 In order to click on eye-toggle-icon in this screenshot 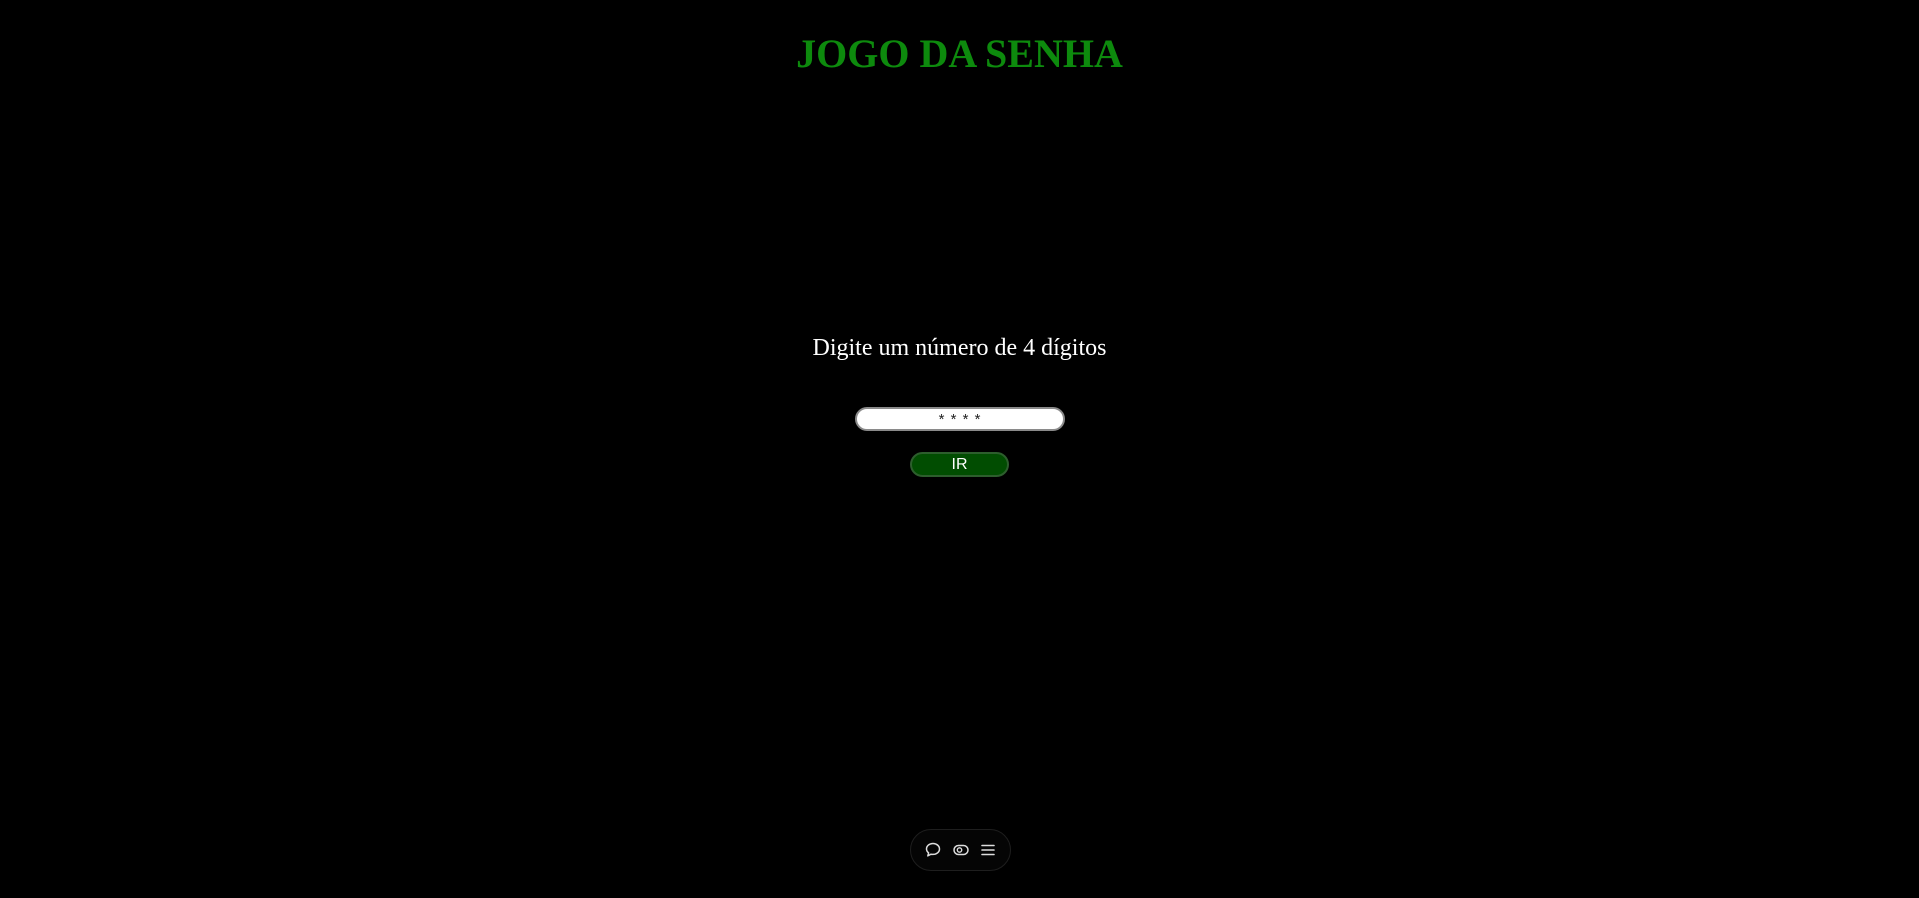, I will do `click(960, 850)`.